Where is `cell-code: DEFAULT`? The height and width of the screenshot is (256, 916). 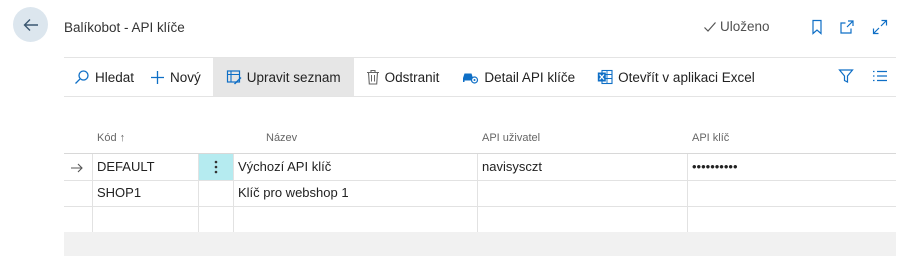 cell-code: DEFAULT is located at coordinates (145, 167).